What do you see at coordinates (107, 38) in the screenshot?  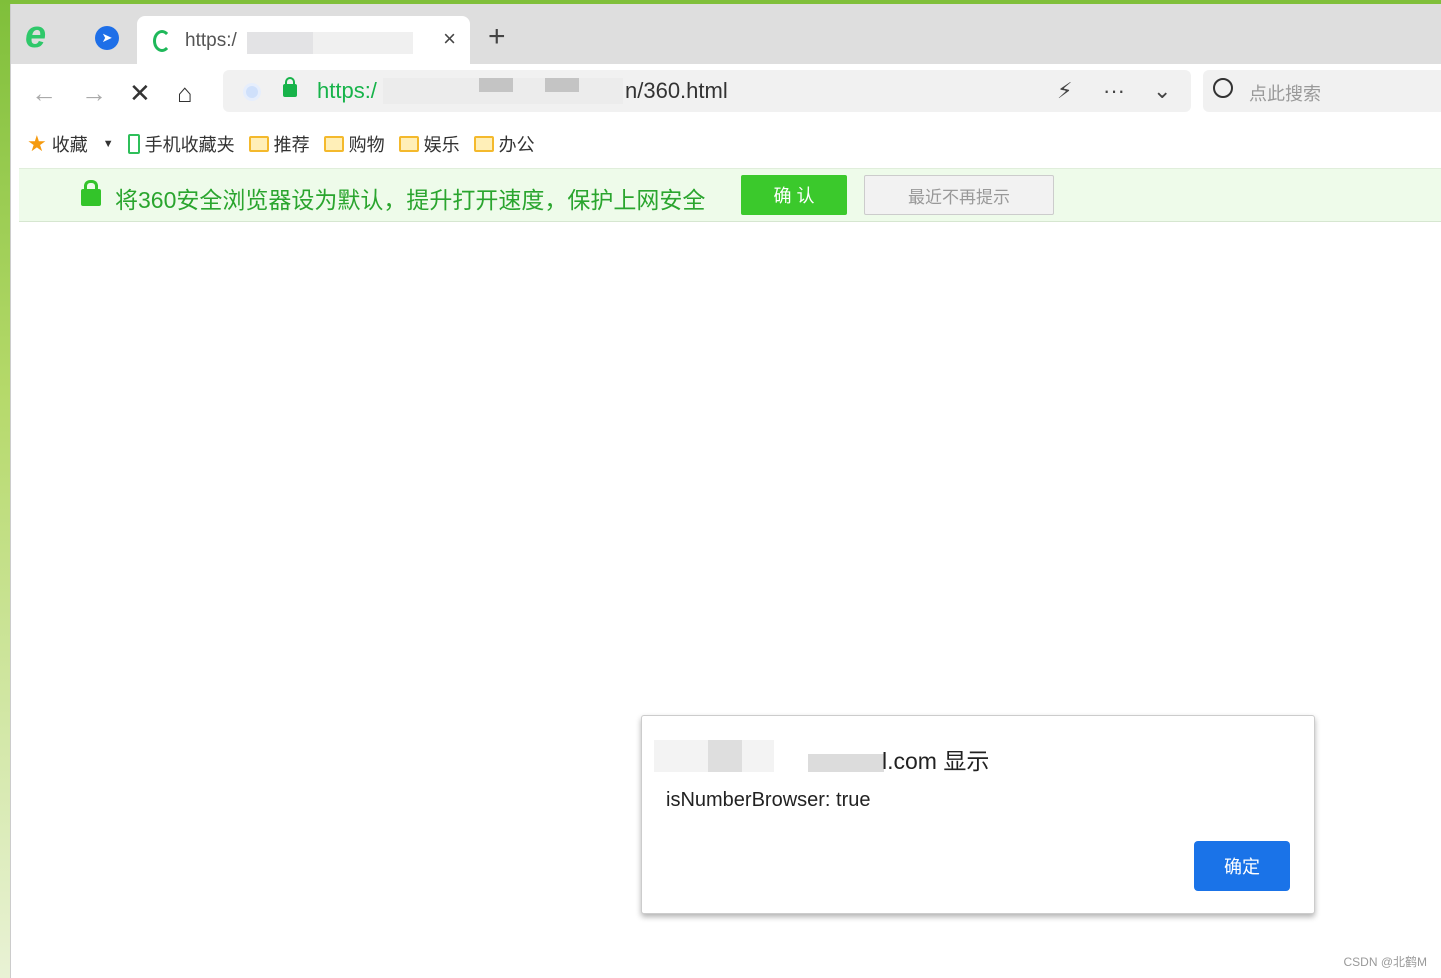 I see `navigation-arrow-icon: ➤` at bounding box center [107, 38].